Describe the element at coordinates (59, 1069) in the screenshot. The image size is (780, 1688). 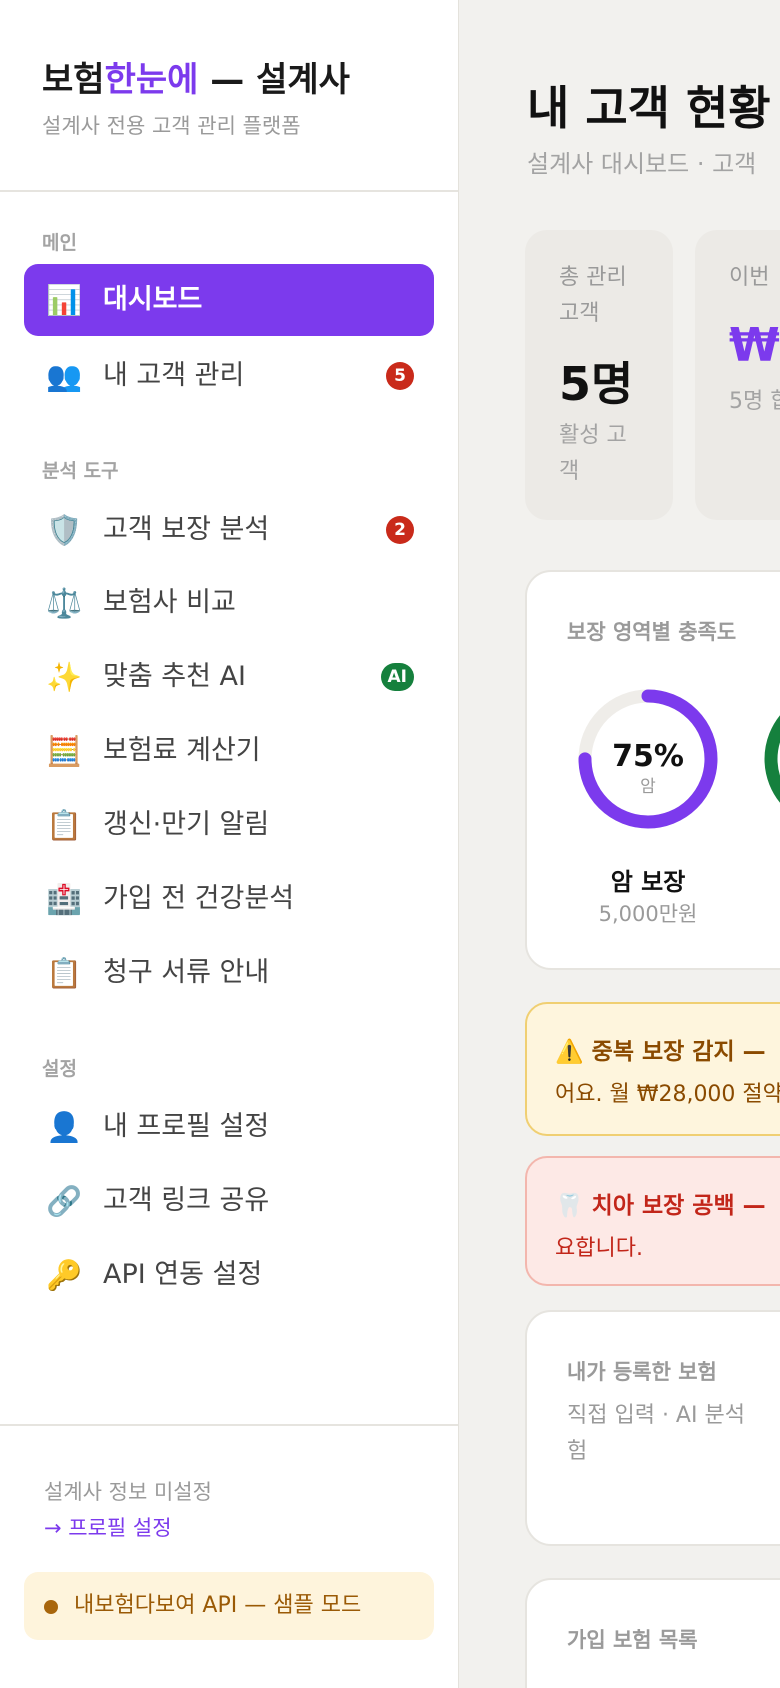
I see `section-label-settings: 설정` at that location.